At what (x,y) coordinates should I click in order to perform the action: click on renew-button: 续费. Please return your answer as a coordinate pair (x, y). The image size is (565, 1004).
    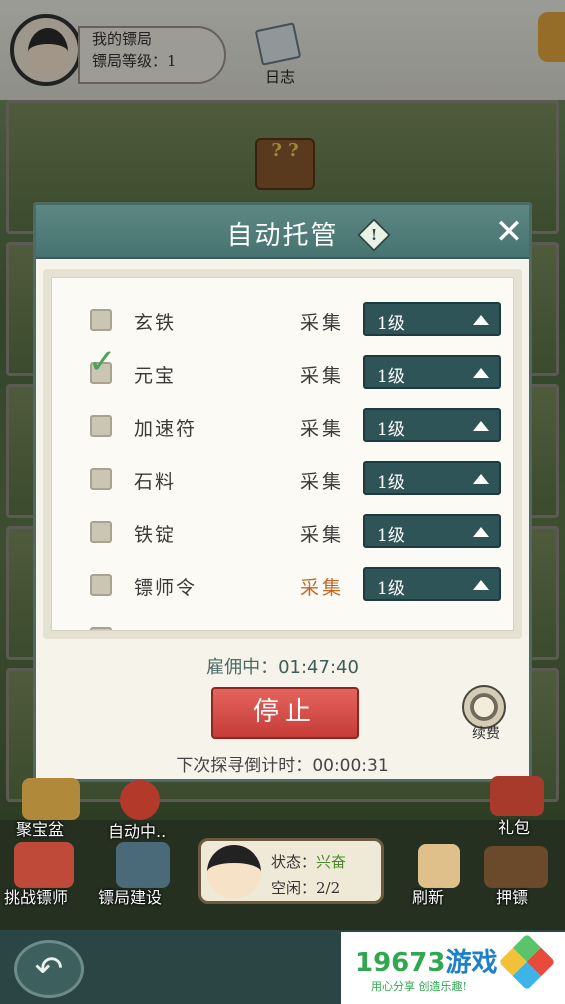
    Looking at the image, I should click on (486, 715).